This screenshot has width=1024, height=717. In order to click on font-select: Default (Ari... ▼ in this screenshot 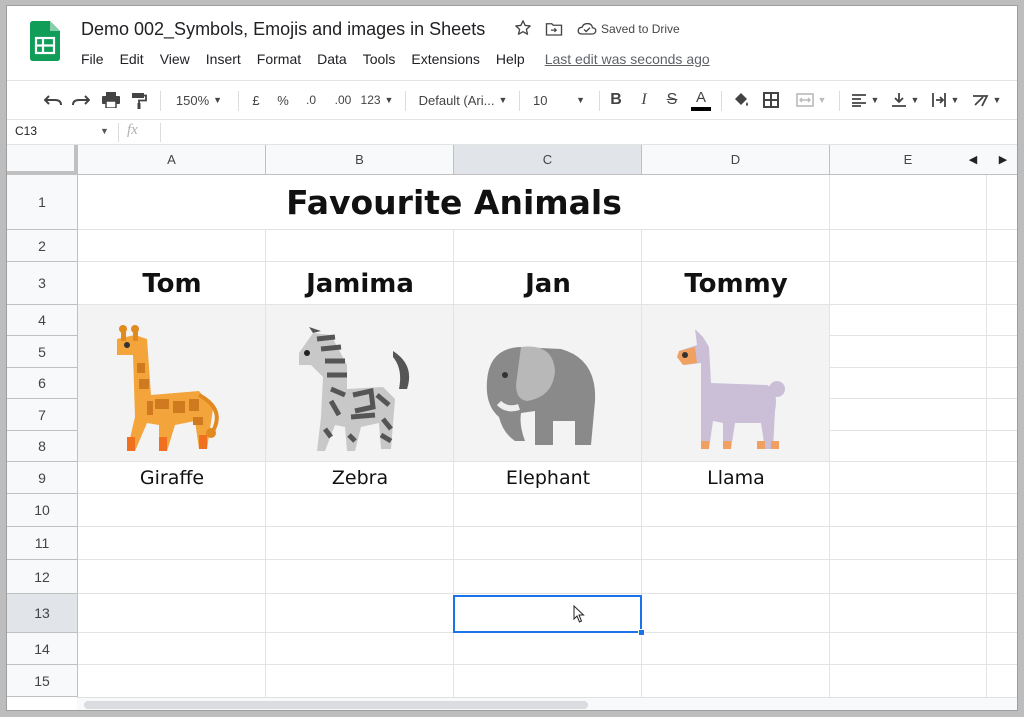, I will do `click(463, 100)`.